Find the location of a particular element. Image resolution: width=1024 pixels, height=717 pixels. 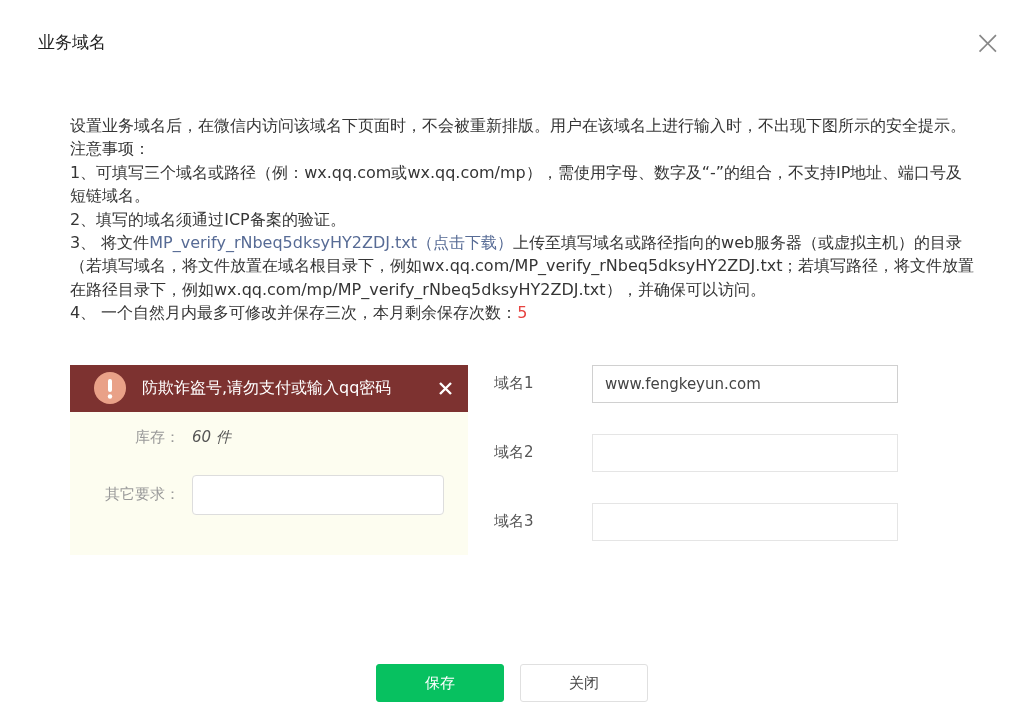

note-text: 4、 一个自然月内最多可修改并保存三次，本月剩余保存次数：5 is located at coordinates (299, 313).